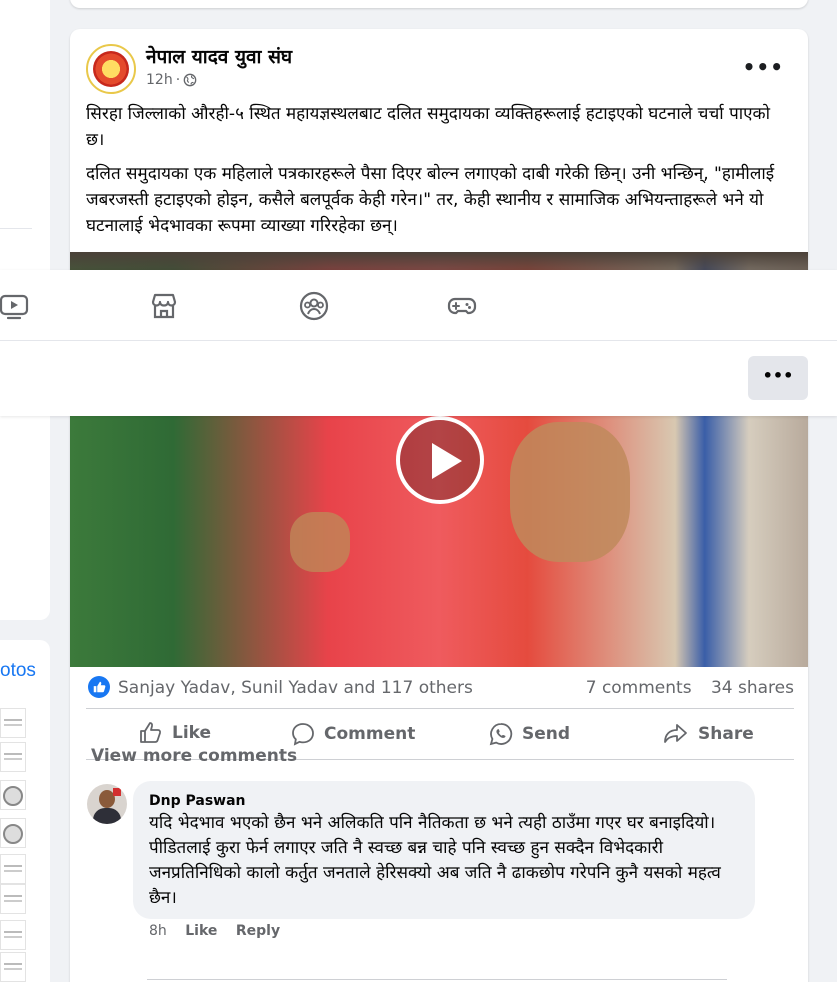 This screenshot has width=837, height=982. I want to click on comment-like-button: Like, so click(201, 931).